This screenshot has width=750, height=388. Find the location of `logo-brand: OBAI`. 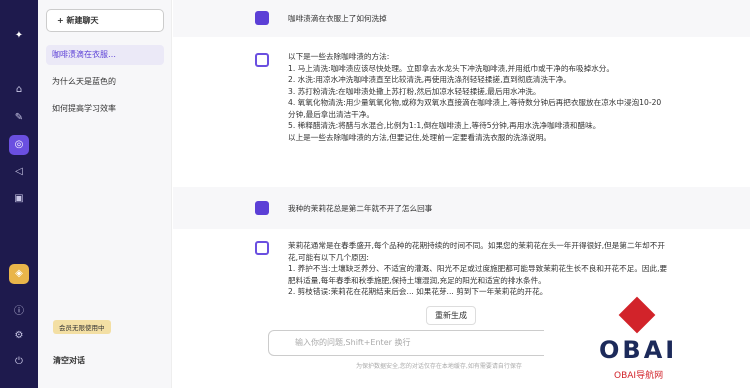

logo-brand: OBAI is located at coordinates (638, 350).